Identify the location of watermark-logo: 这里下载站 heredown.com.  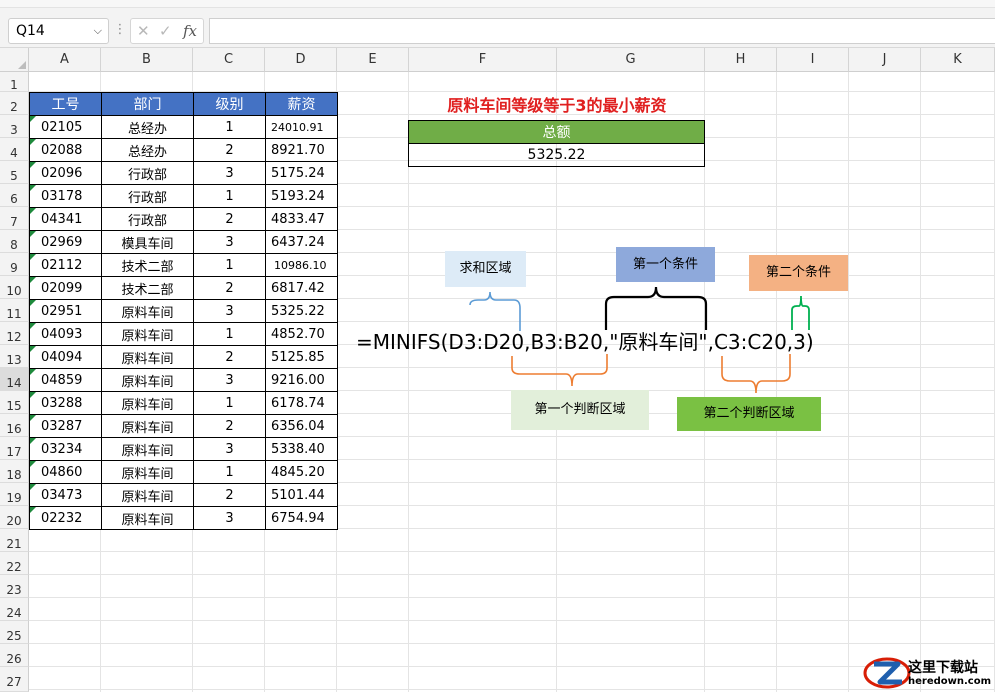
(928, 673).